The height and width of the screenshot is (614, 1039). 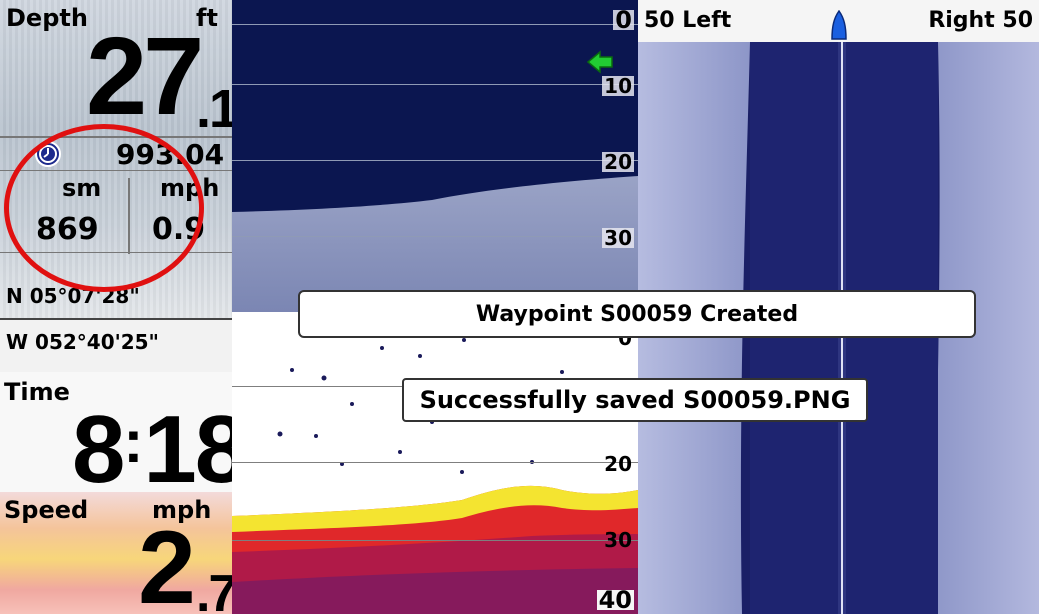 I want to click on depth-decimal: .1, so click(x=214, y=109).